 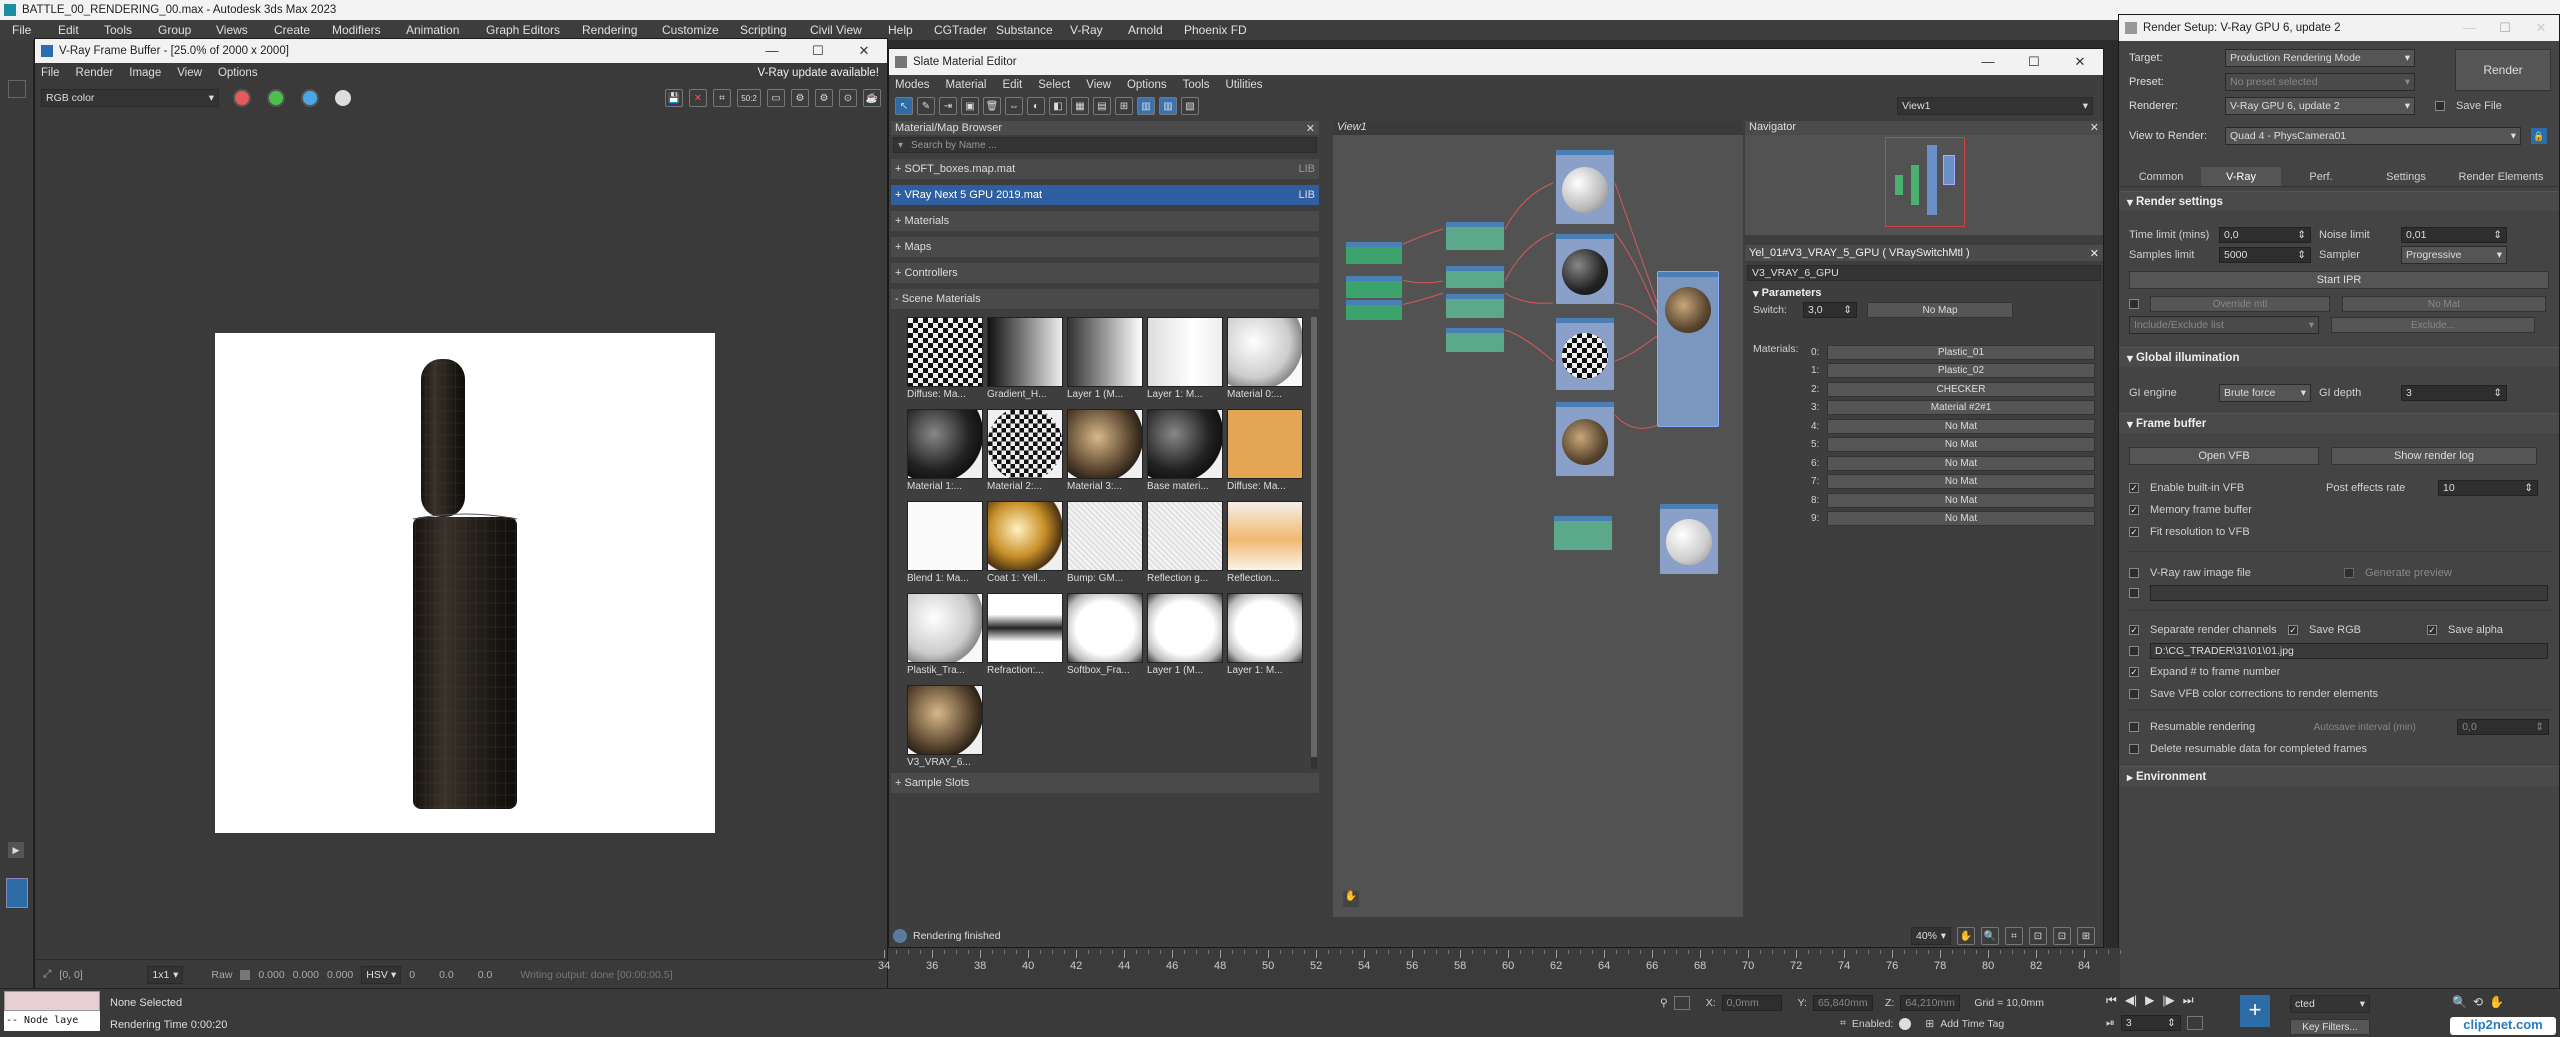 What do you see at coordinates (2496, 1002) in the screenshot?
I see `pan-icon: ✋` at bounding box center [2496, 1002].